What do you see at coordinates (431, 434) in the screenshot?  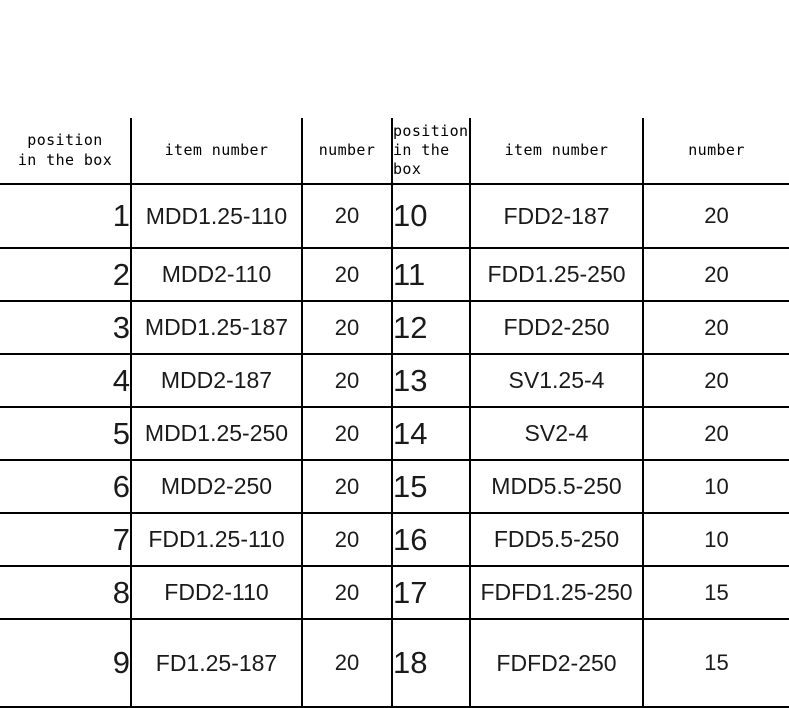 I see `position-cell-right: 14` at bounding box center [431, 434].